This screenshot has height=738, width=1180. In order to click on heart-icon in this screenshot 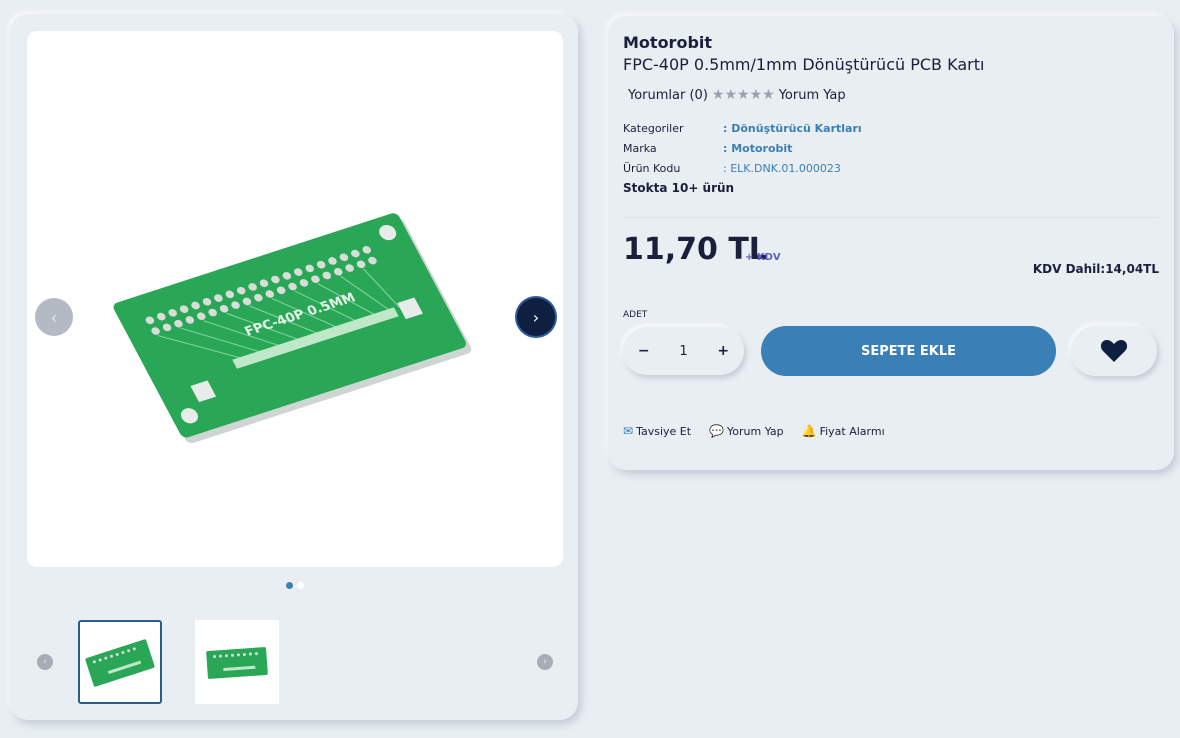, I will do `click(1114, 351)`.